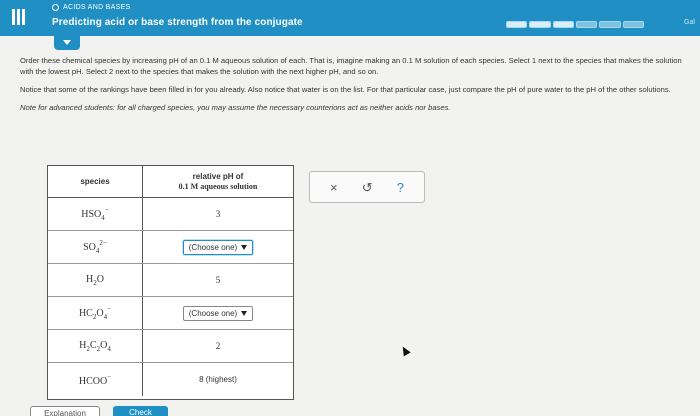 This screenshot has height=416, width=700. I want to click on species-formula-hcoo: HCOO−, so click(95, 379).